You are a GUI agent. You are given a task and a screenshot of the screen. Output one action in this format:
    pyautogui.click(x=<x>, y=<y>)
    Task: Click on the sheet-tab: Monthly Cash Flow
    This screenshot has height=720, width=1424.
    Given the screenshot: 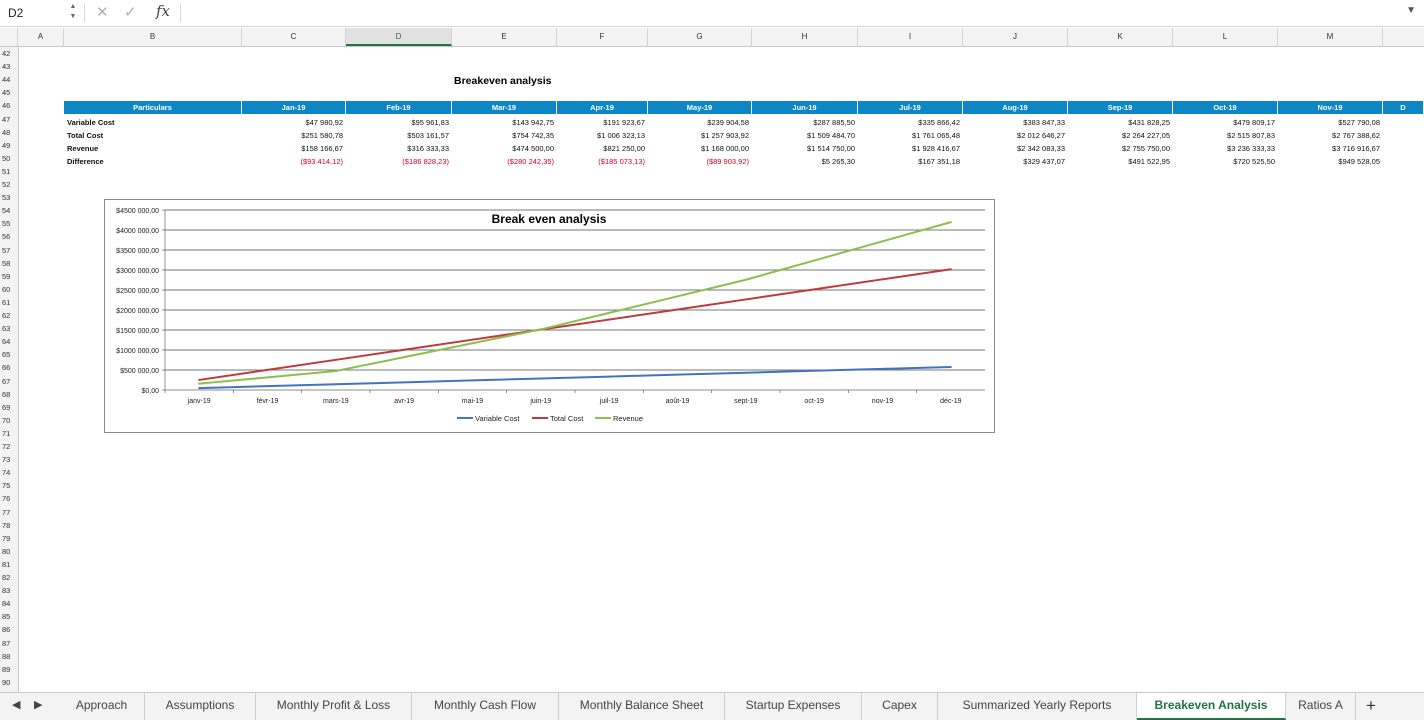 What is the action you would take?
    pyautogui.click(x=485, y=706)
    